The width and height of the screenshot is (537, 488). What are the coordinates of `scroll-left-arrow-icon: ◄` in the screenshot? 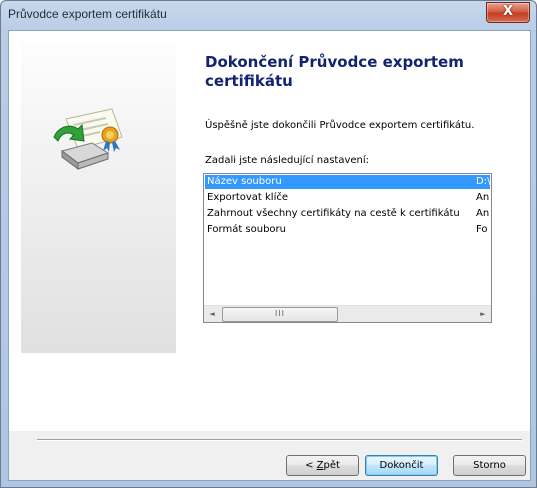 It's located at (212, 314).